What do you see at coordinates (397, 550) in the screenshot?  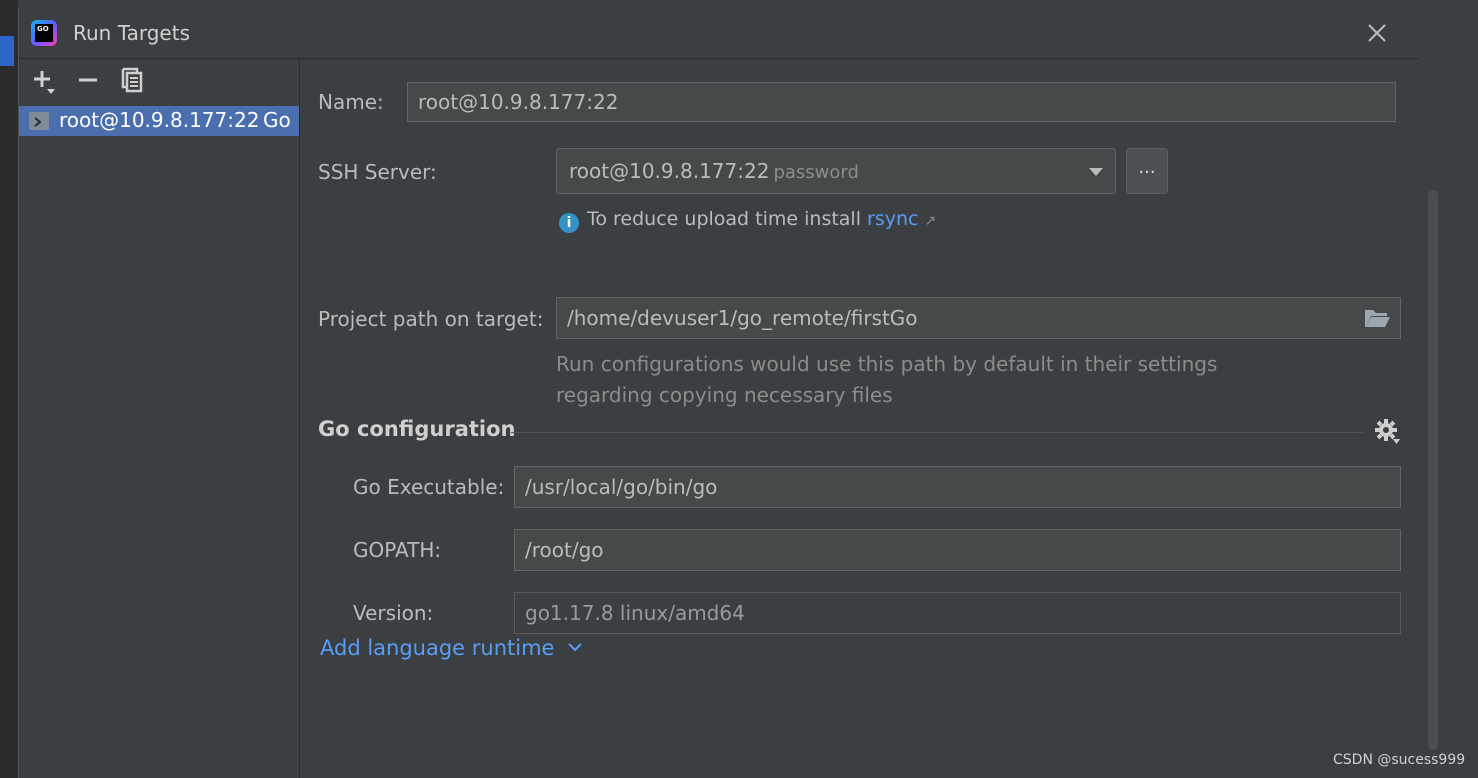 I see `gopath-label: GOPATH:` at bounding box center [397, 550].